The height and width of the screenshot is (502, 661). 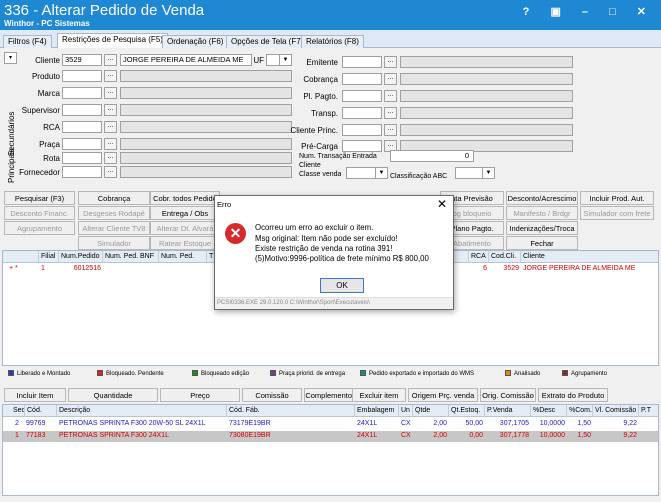 I want to click on col-p-venda: P.Venda, so click(x=508, y=411).